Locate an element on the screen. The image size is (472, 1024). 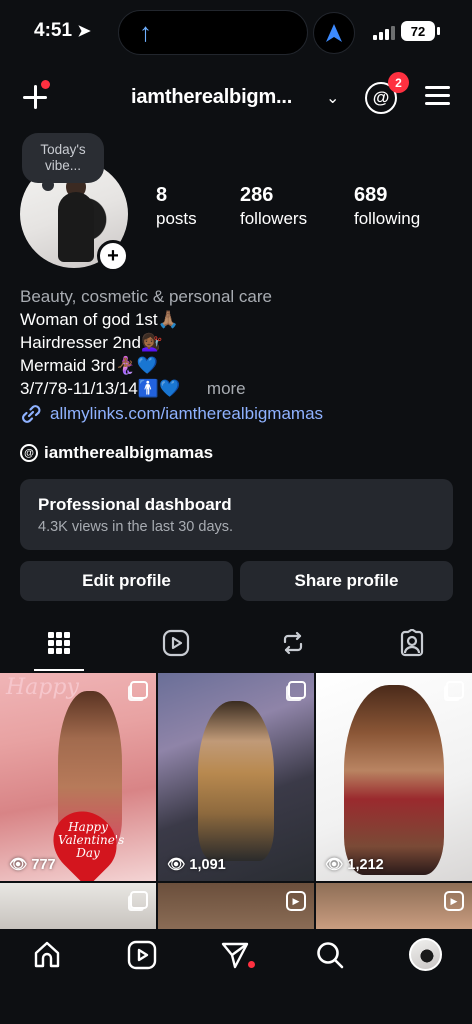
battery-indicator: 72 is located at coordinates (420, 31).